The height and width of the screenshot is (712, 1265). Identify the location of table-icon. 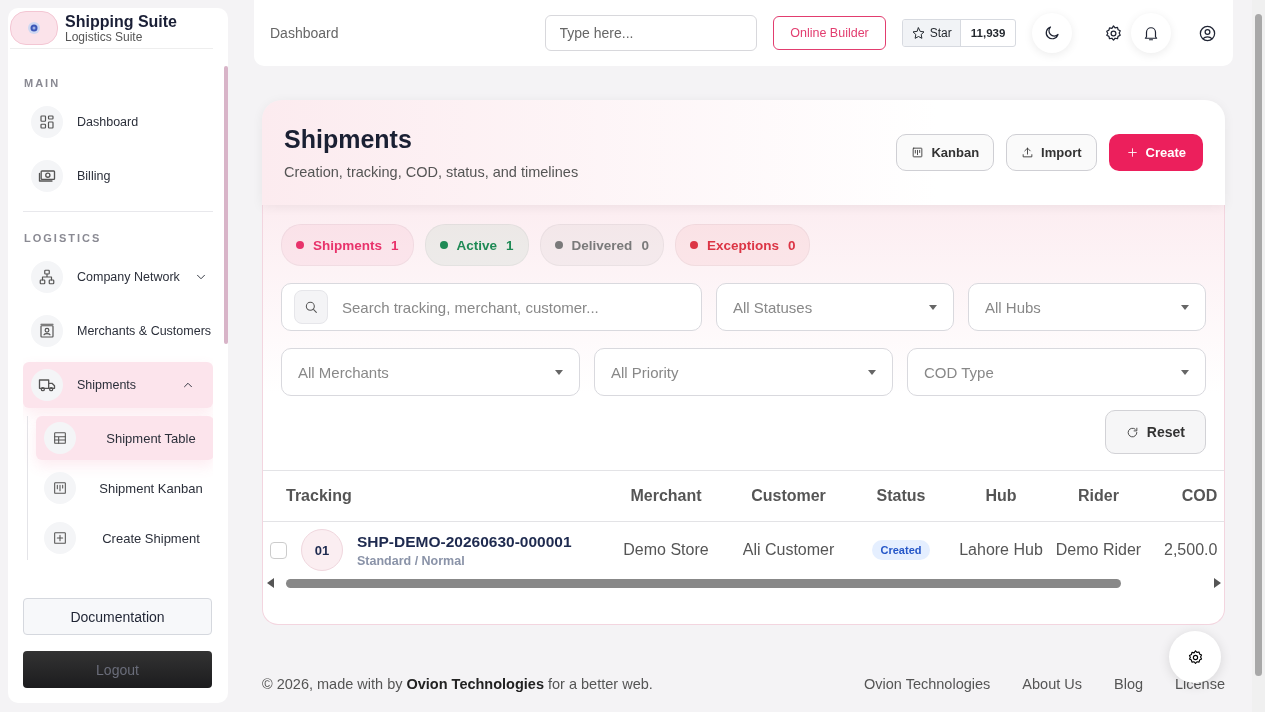
(60, 438).